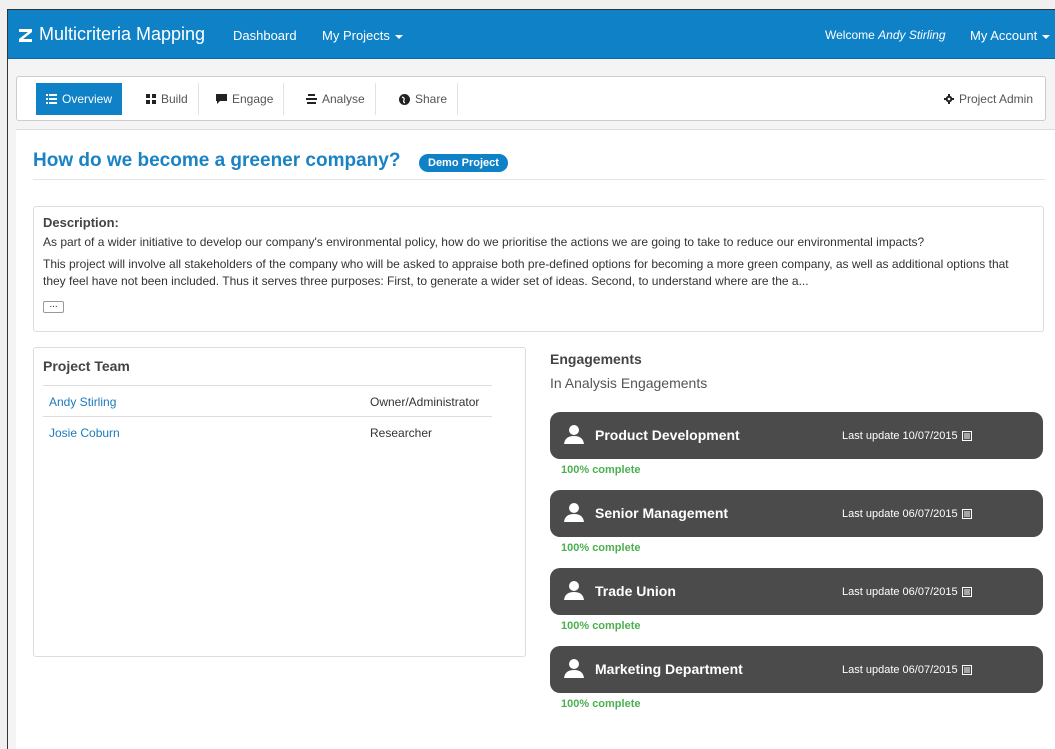  What do you see at coordinates (87, 99) in the screenshot?
I see `tab-overview-label: Overview` at bounding box center [87, 99].